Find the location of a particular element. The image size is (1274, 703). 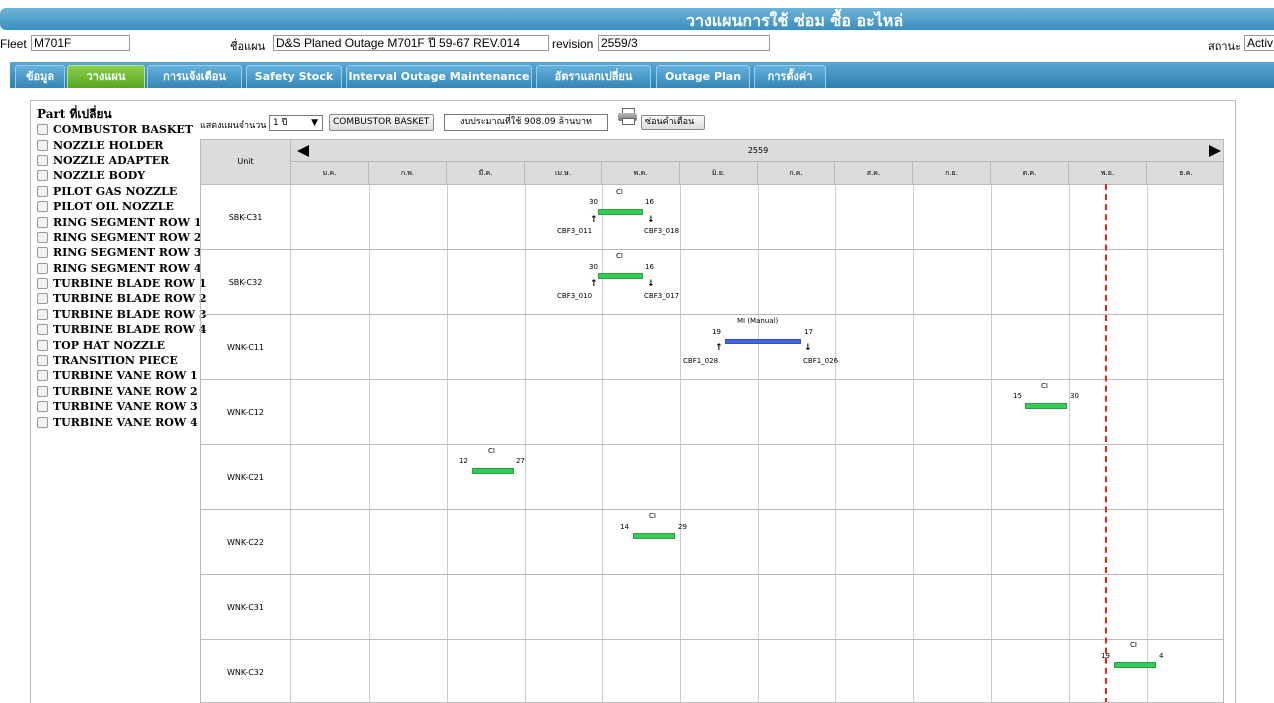

month-header: ก.ค. is located at coordinates (796, 173).